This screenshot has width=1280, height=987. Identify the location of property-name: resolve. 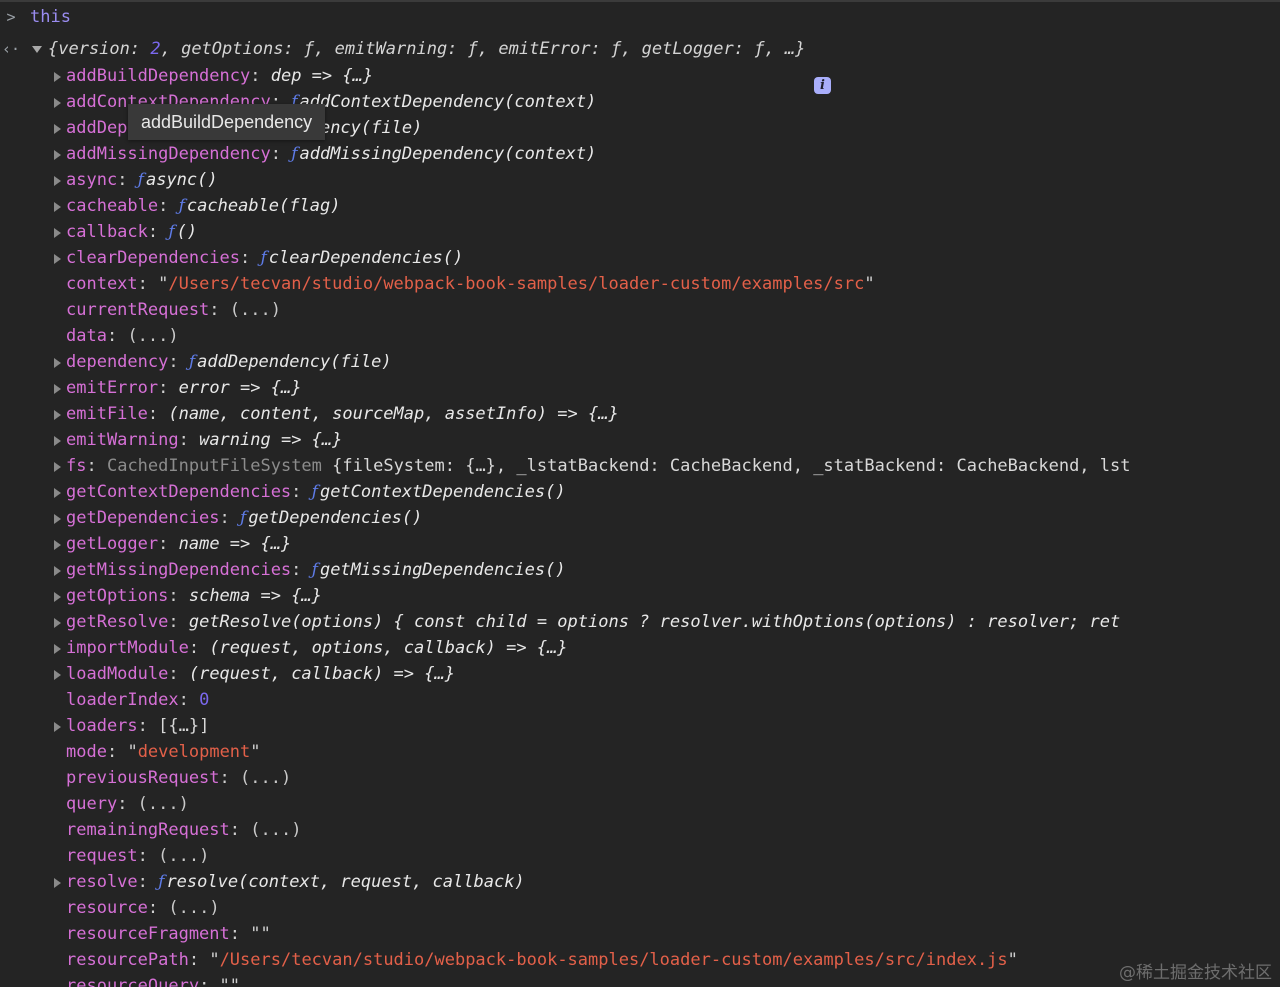
(102, 882).